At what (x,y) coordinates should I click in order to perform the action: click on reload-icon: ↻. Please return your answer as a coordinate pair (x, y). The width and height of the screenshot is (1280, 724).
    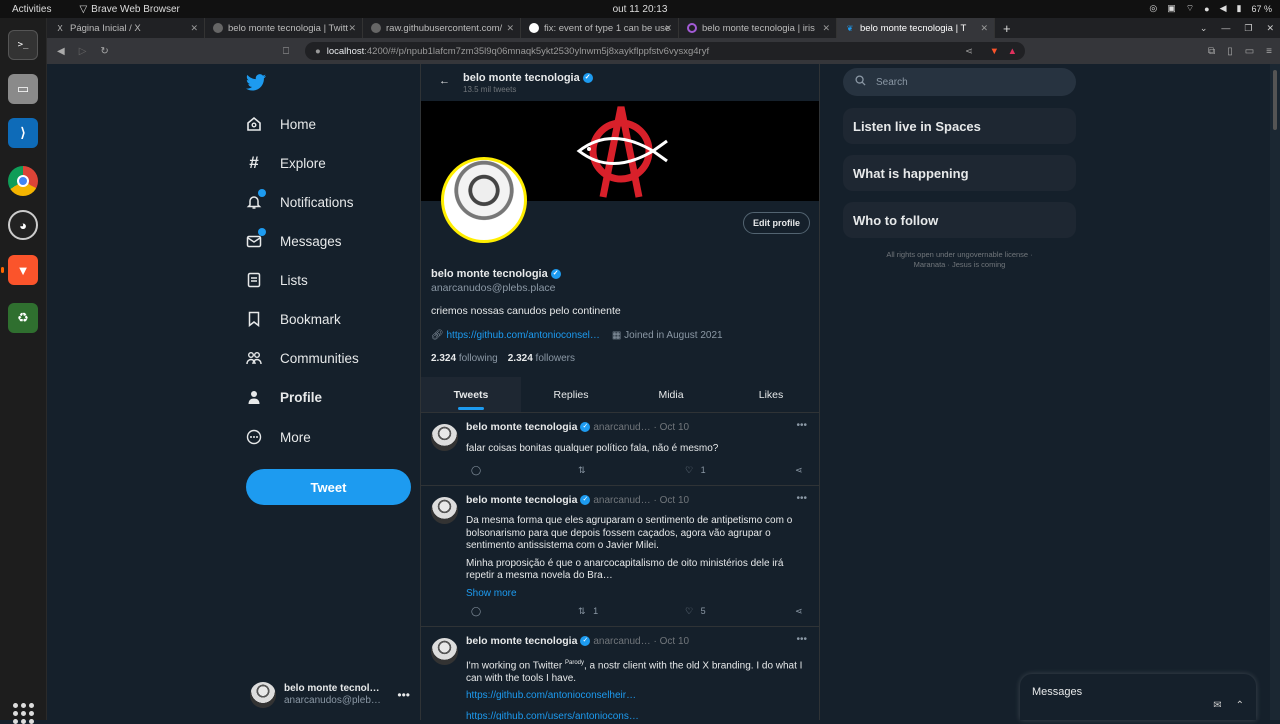
    Looking at the image, I should click on (104, 51).